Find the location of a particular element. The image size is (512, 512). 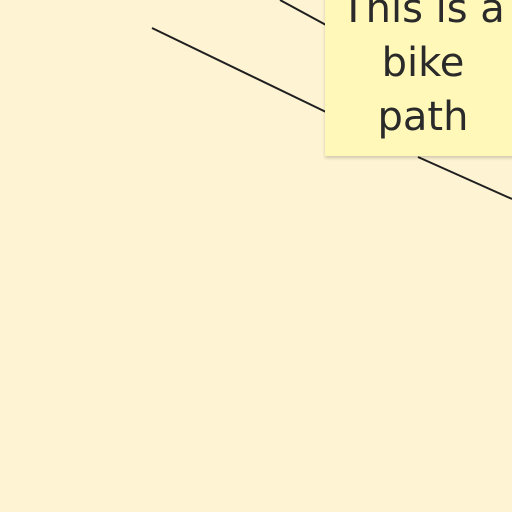

sticky-note: This is a bike path is located at coordinates (418, 78).